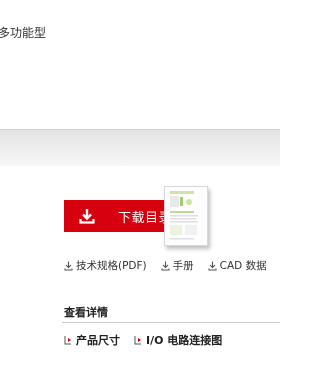 The image size is (320, 380). I want to click on cad-data-label: CAD 数据, so click(243, 266).